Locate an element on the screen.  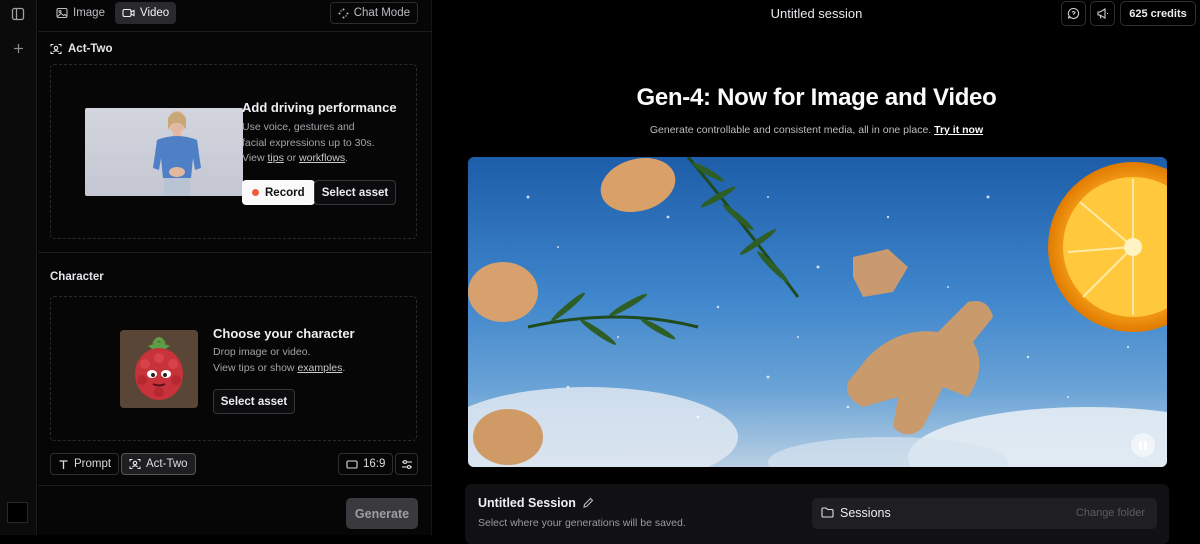
character-card-title: Choose your character is located at coordinates (284, 333).